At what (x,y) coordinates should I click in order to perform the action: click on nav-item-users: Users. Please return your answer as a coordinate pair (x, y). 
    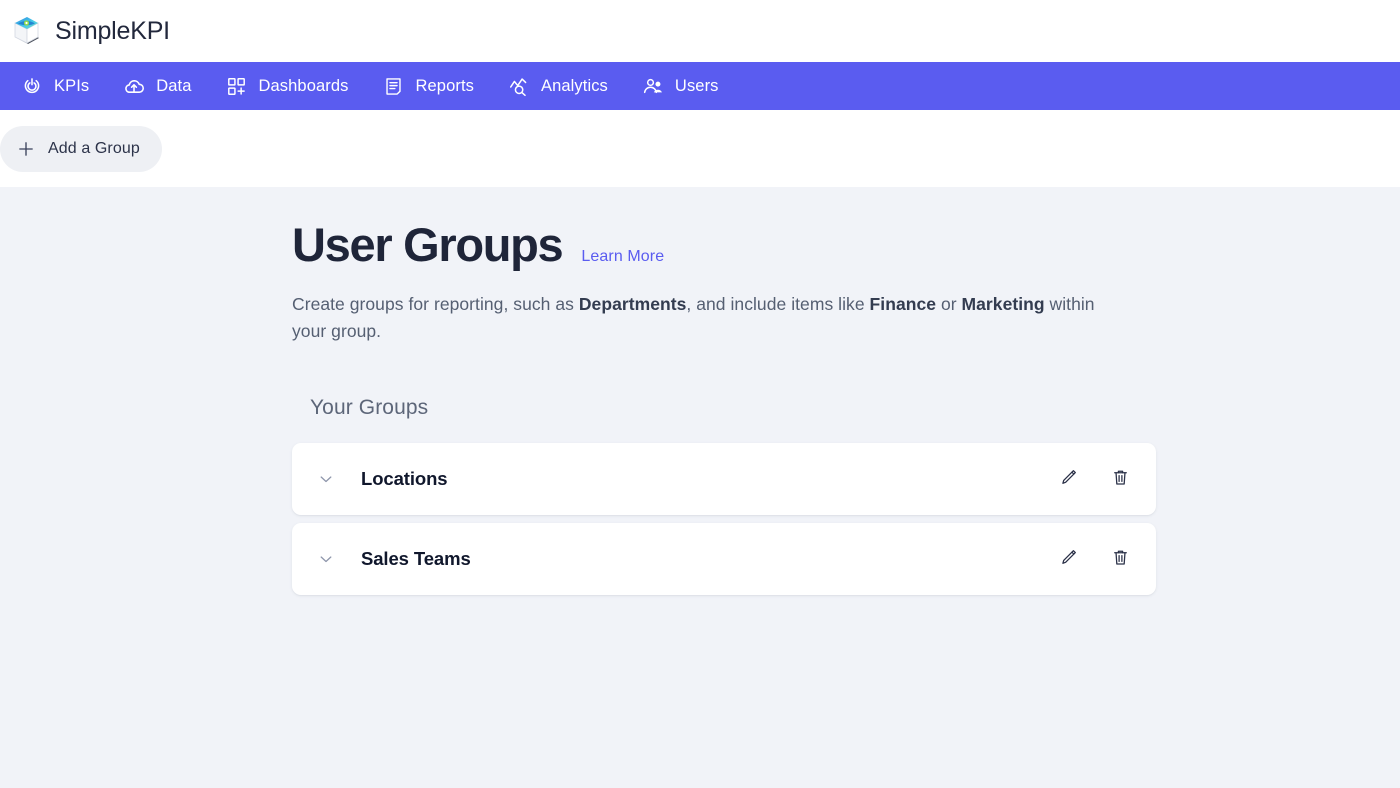
    Looking at the image, I should click on (680, 86).